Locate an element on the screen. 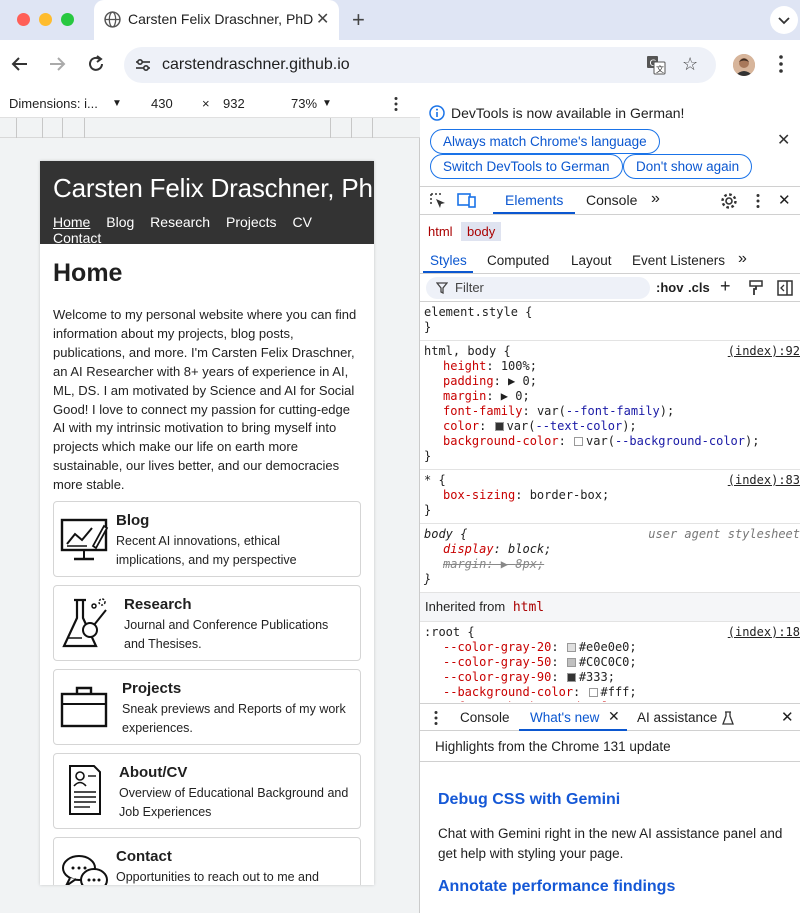 This screenshot has height=913, width=800. styles-filter-input: Filter is located at coordinates (538, 288).